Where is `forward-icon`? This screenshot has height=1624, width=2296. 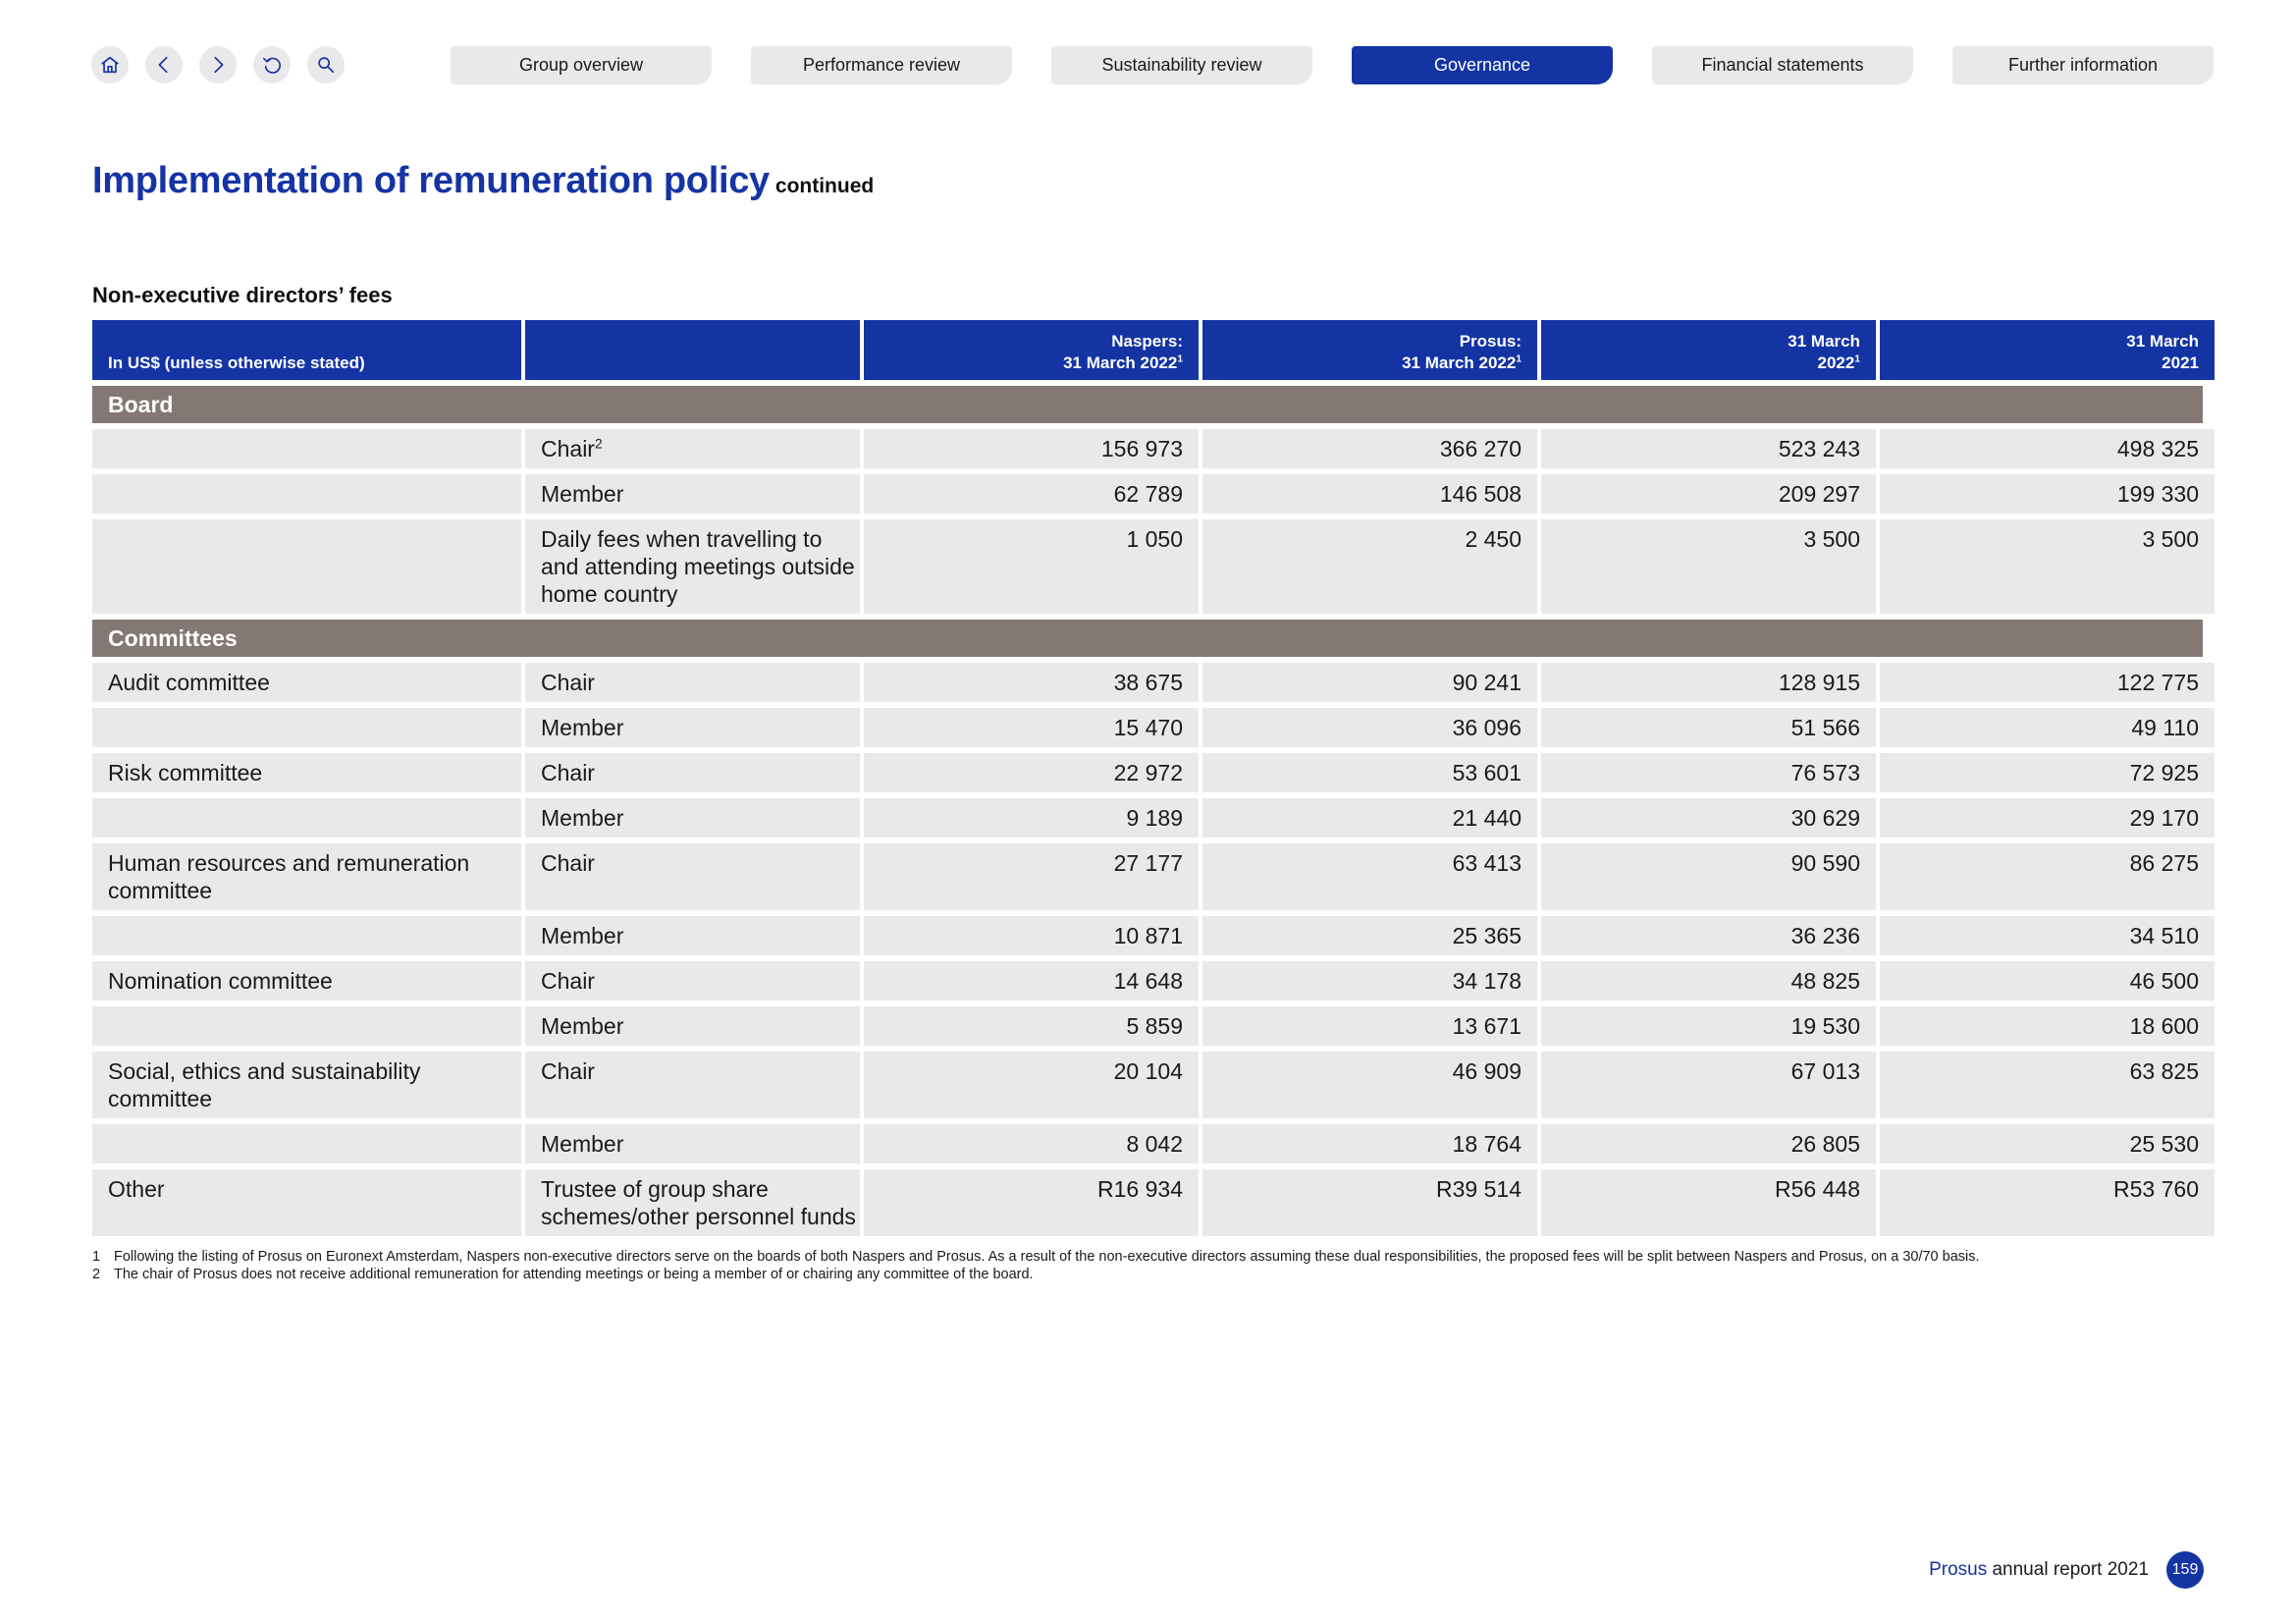 forward-icon is located at coordinates (218, 64).